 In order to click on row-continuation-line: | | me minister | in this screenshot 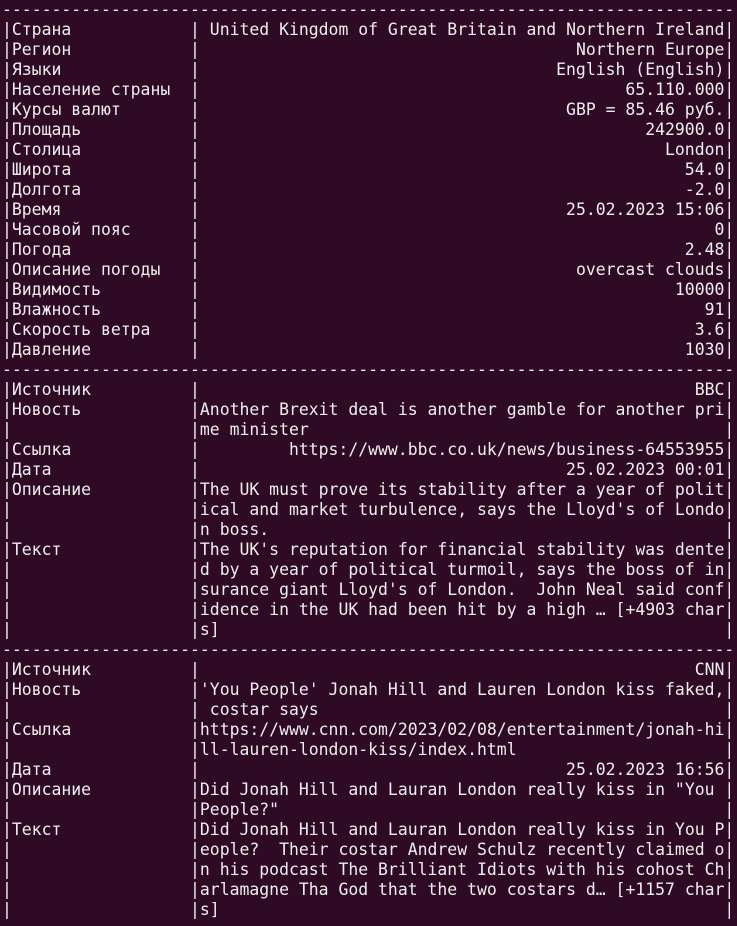, I will do `click(368, 430)`.